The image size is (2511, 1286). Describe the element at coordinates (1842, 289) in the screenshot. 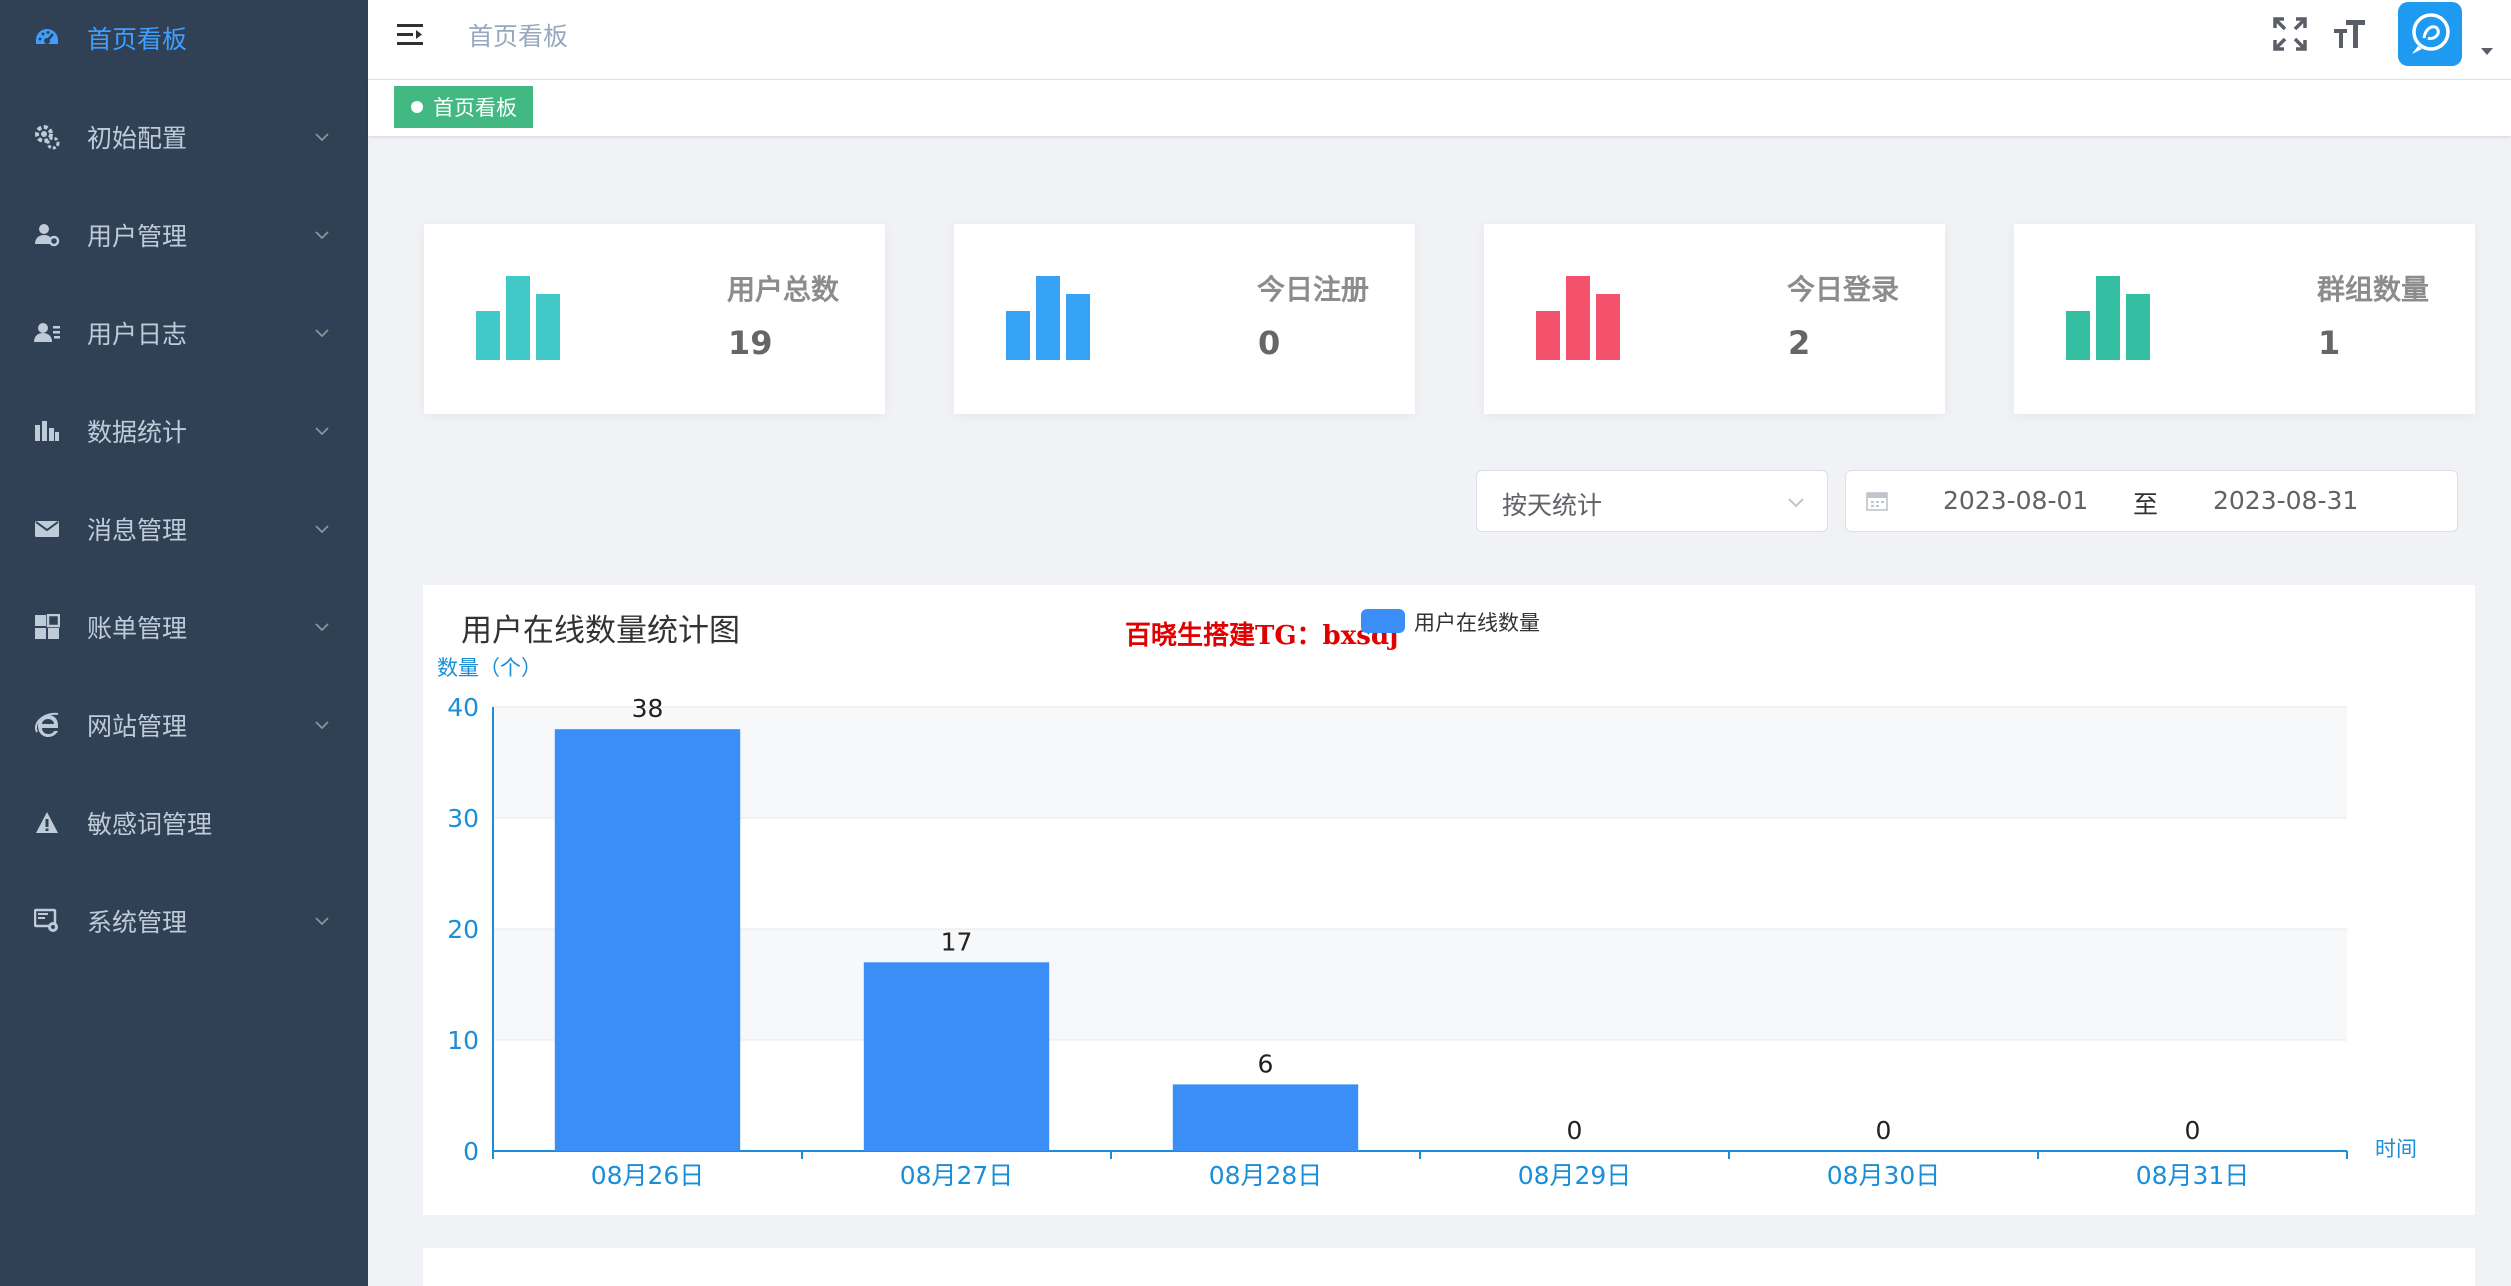

I see `stat-label: 今日登录` at that location.